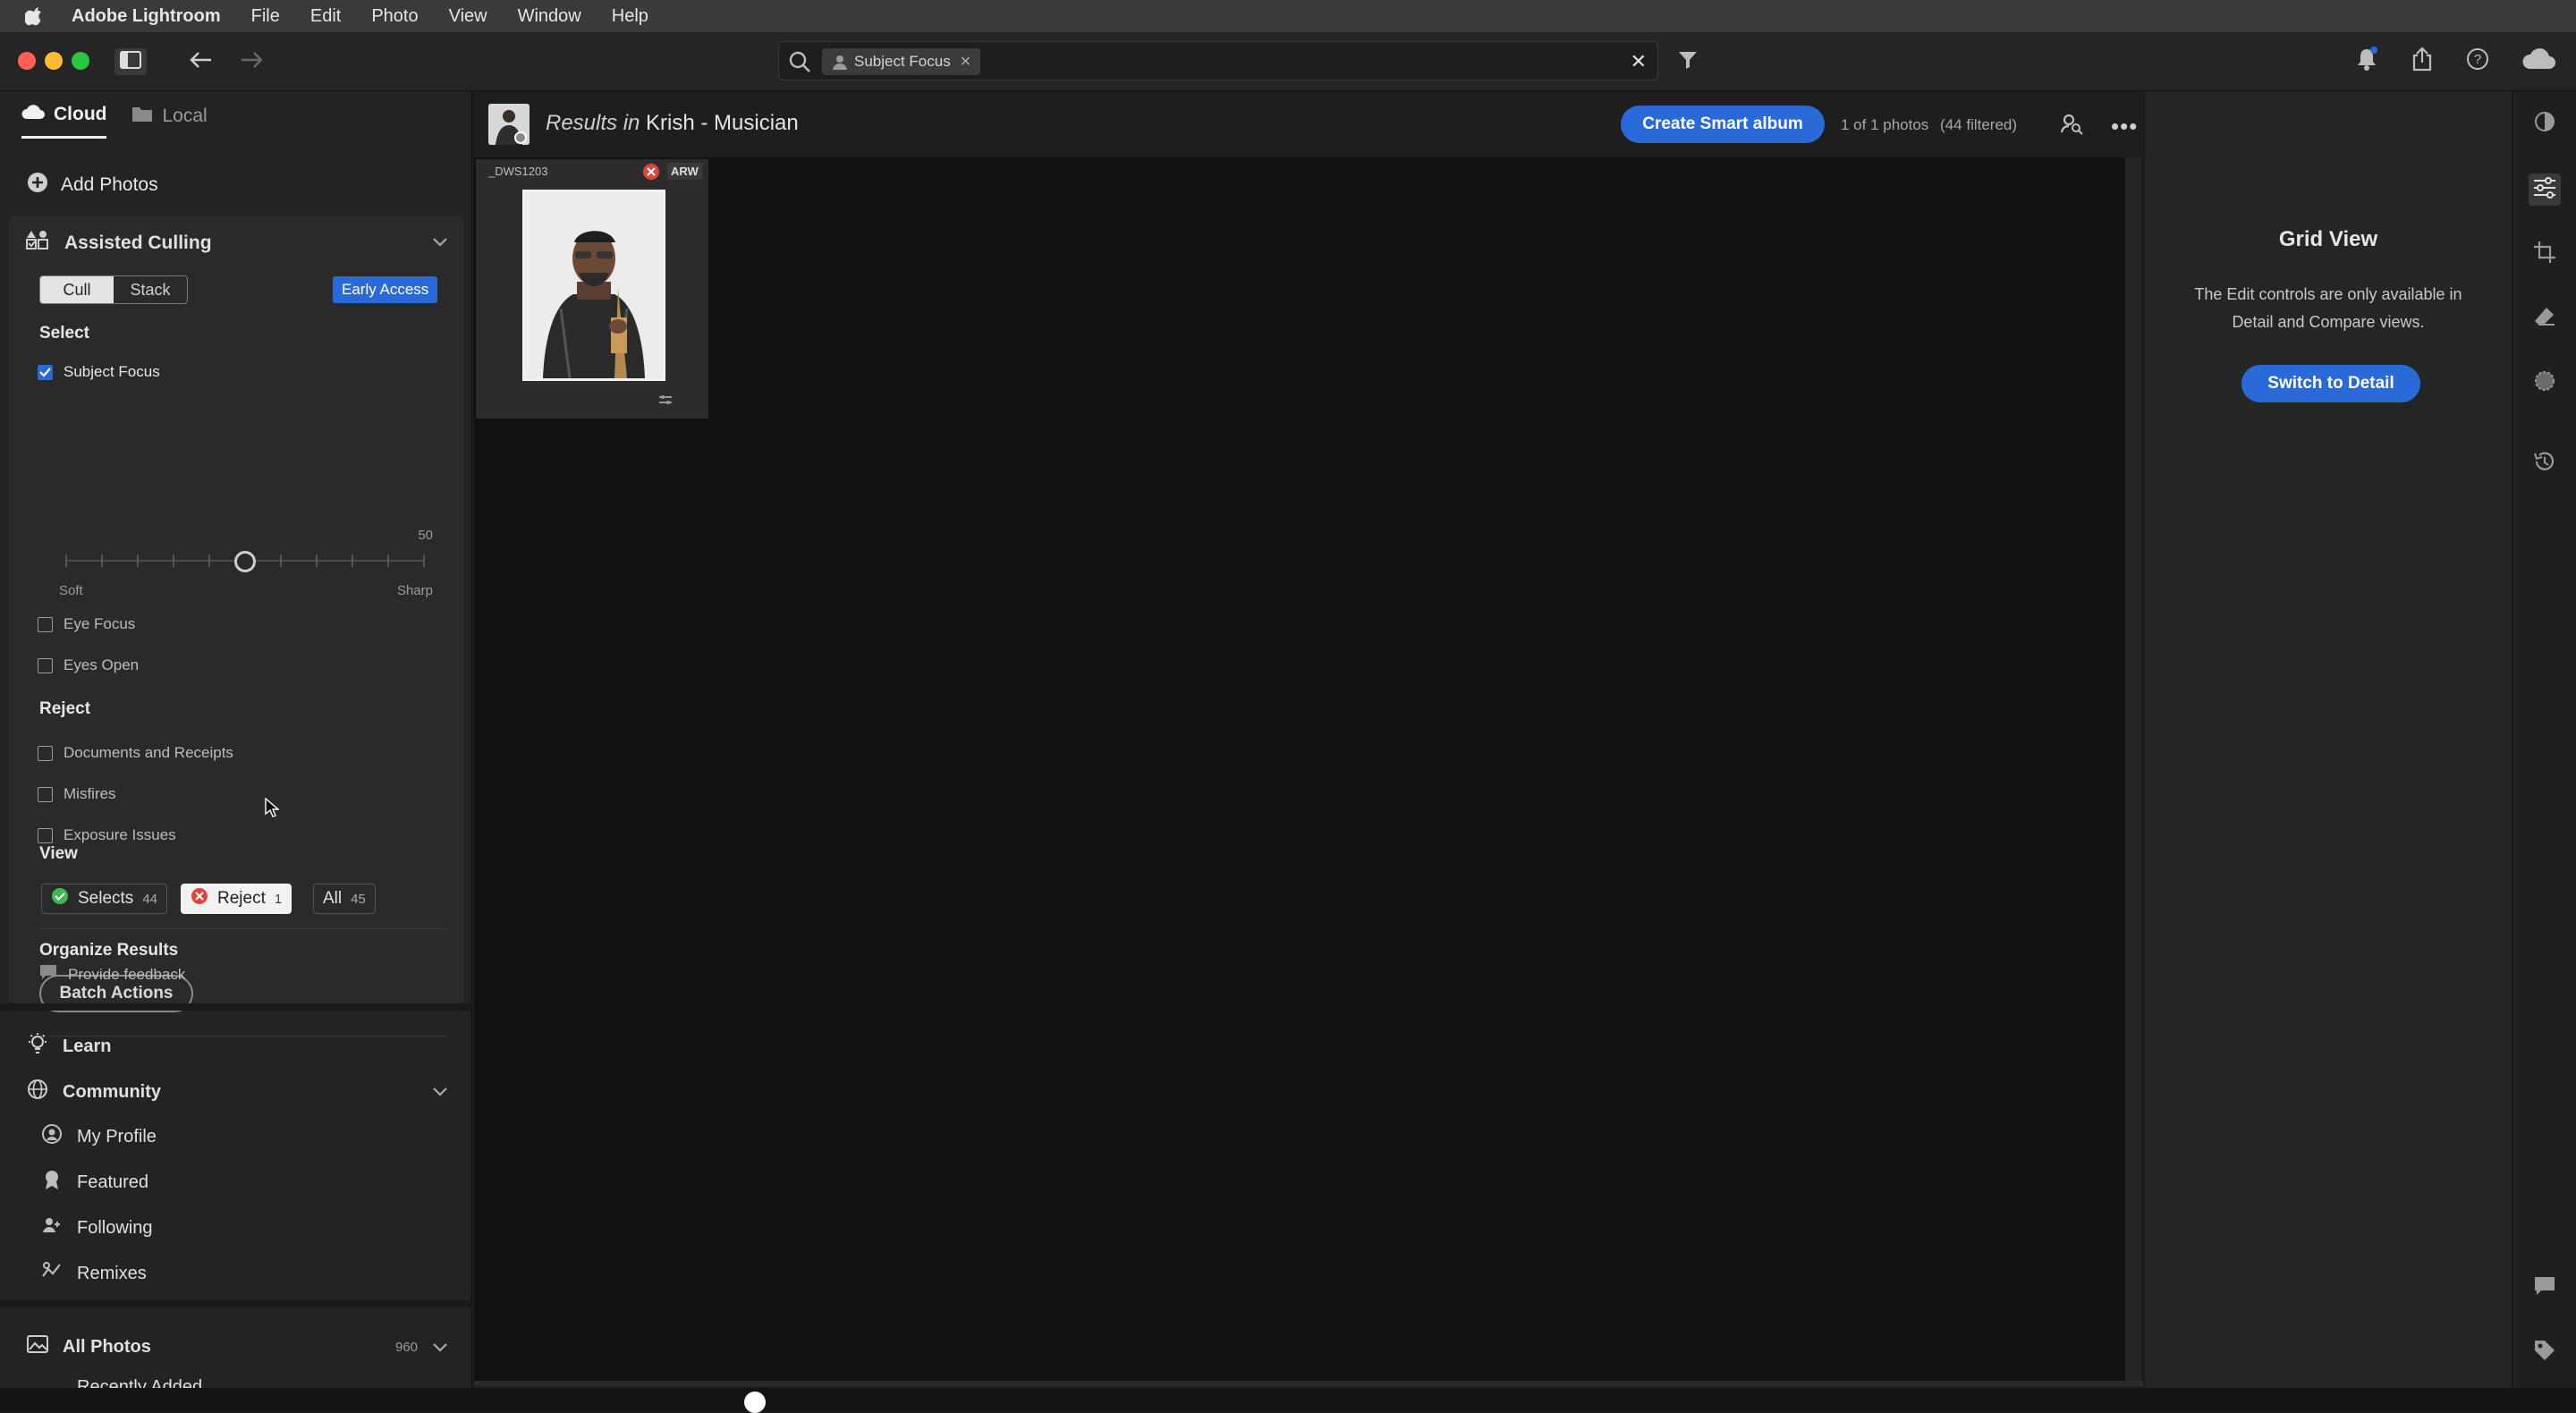  What do you see at coordinates (549, 16) in the screenshot?
I see `menu-window: Window` at bounding box center [549, 16].